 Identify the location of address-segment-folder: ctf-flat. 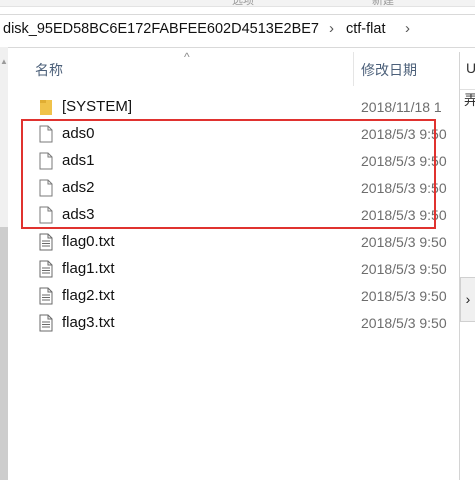
(365, 29).